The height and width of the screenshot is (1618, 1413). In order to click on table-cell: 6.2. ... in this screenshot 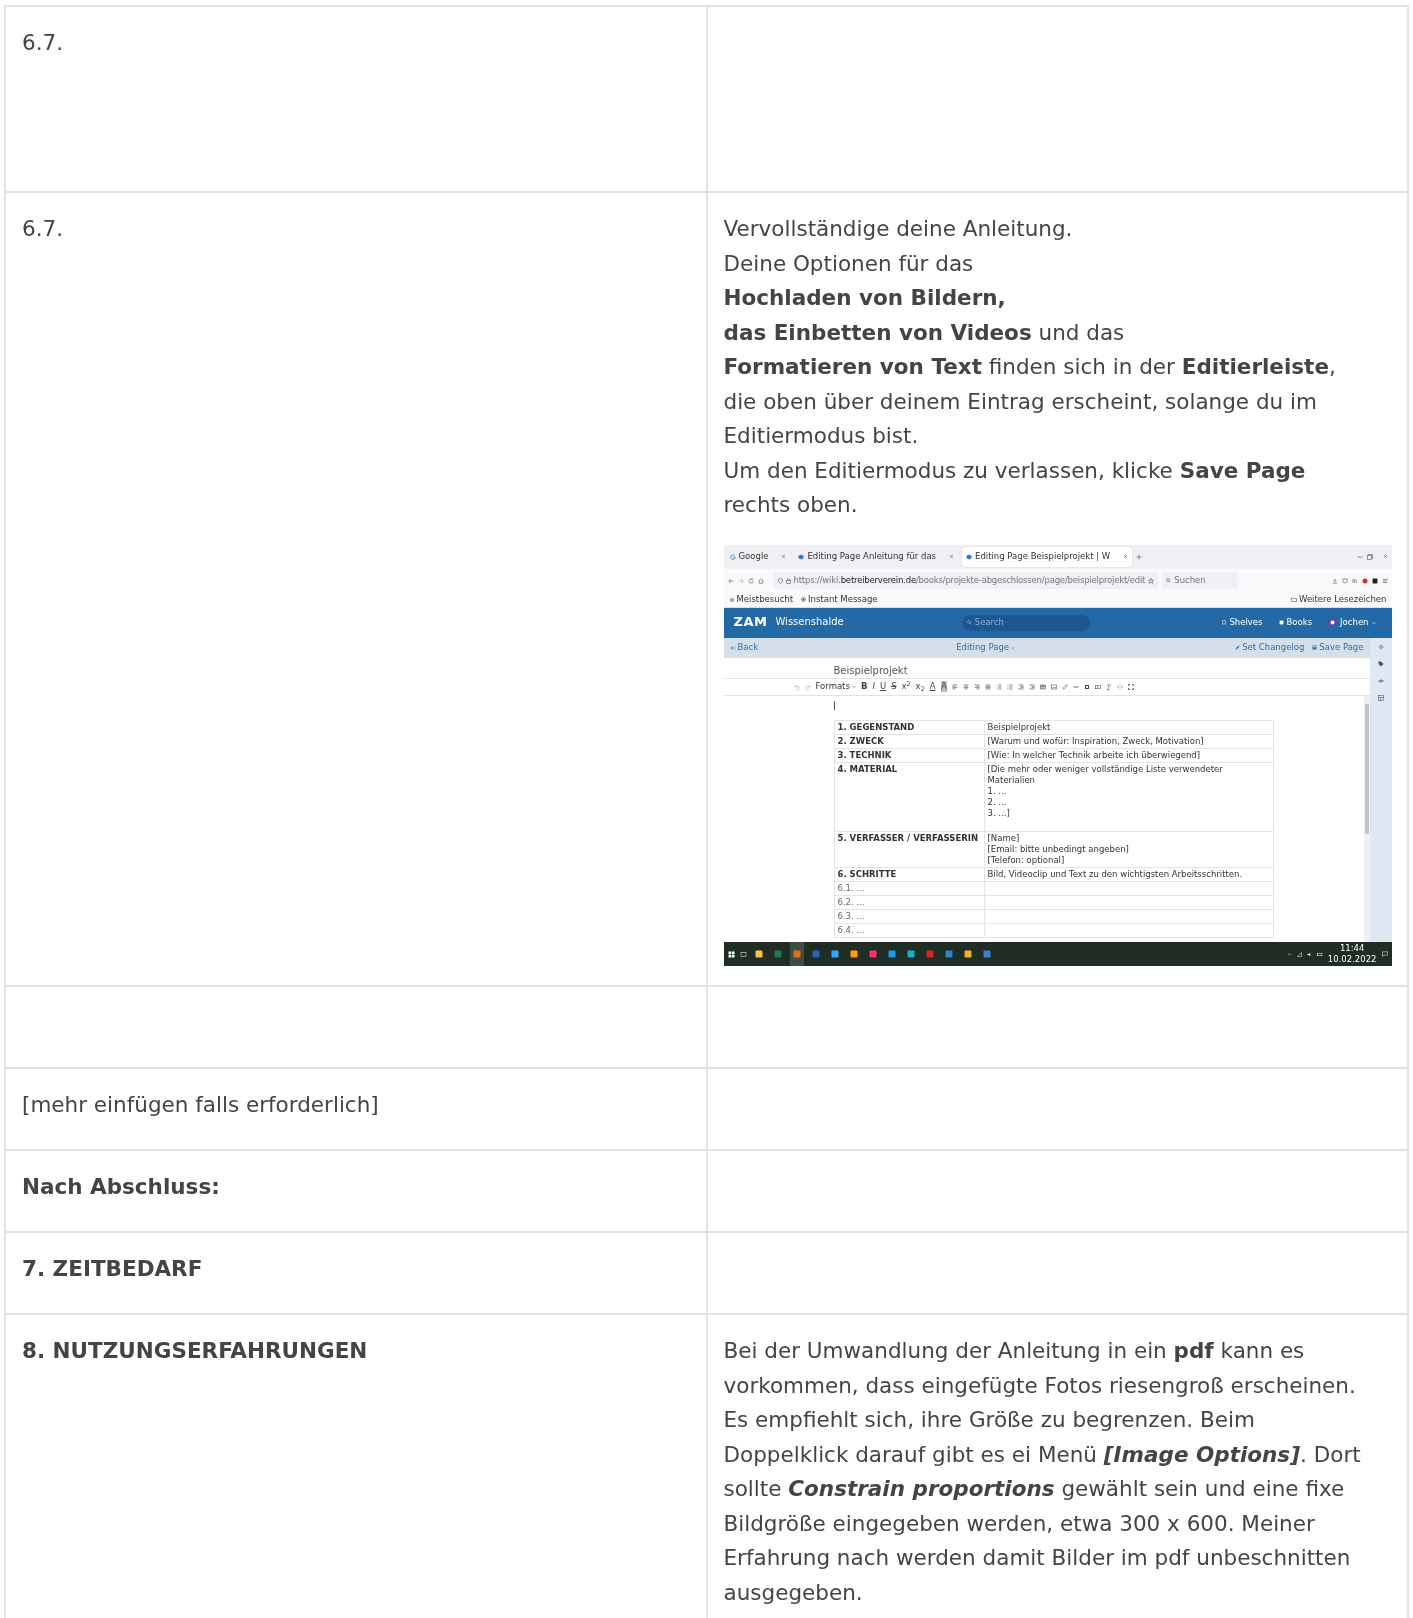, I will do `click(909, 902)`.